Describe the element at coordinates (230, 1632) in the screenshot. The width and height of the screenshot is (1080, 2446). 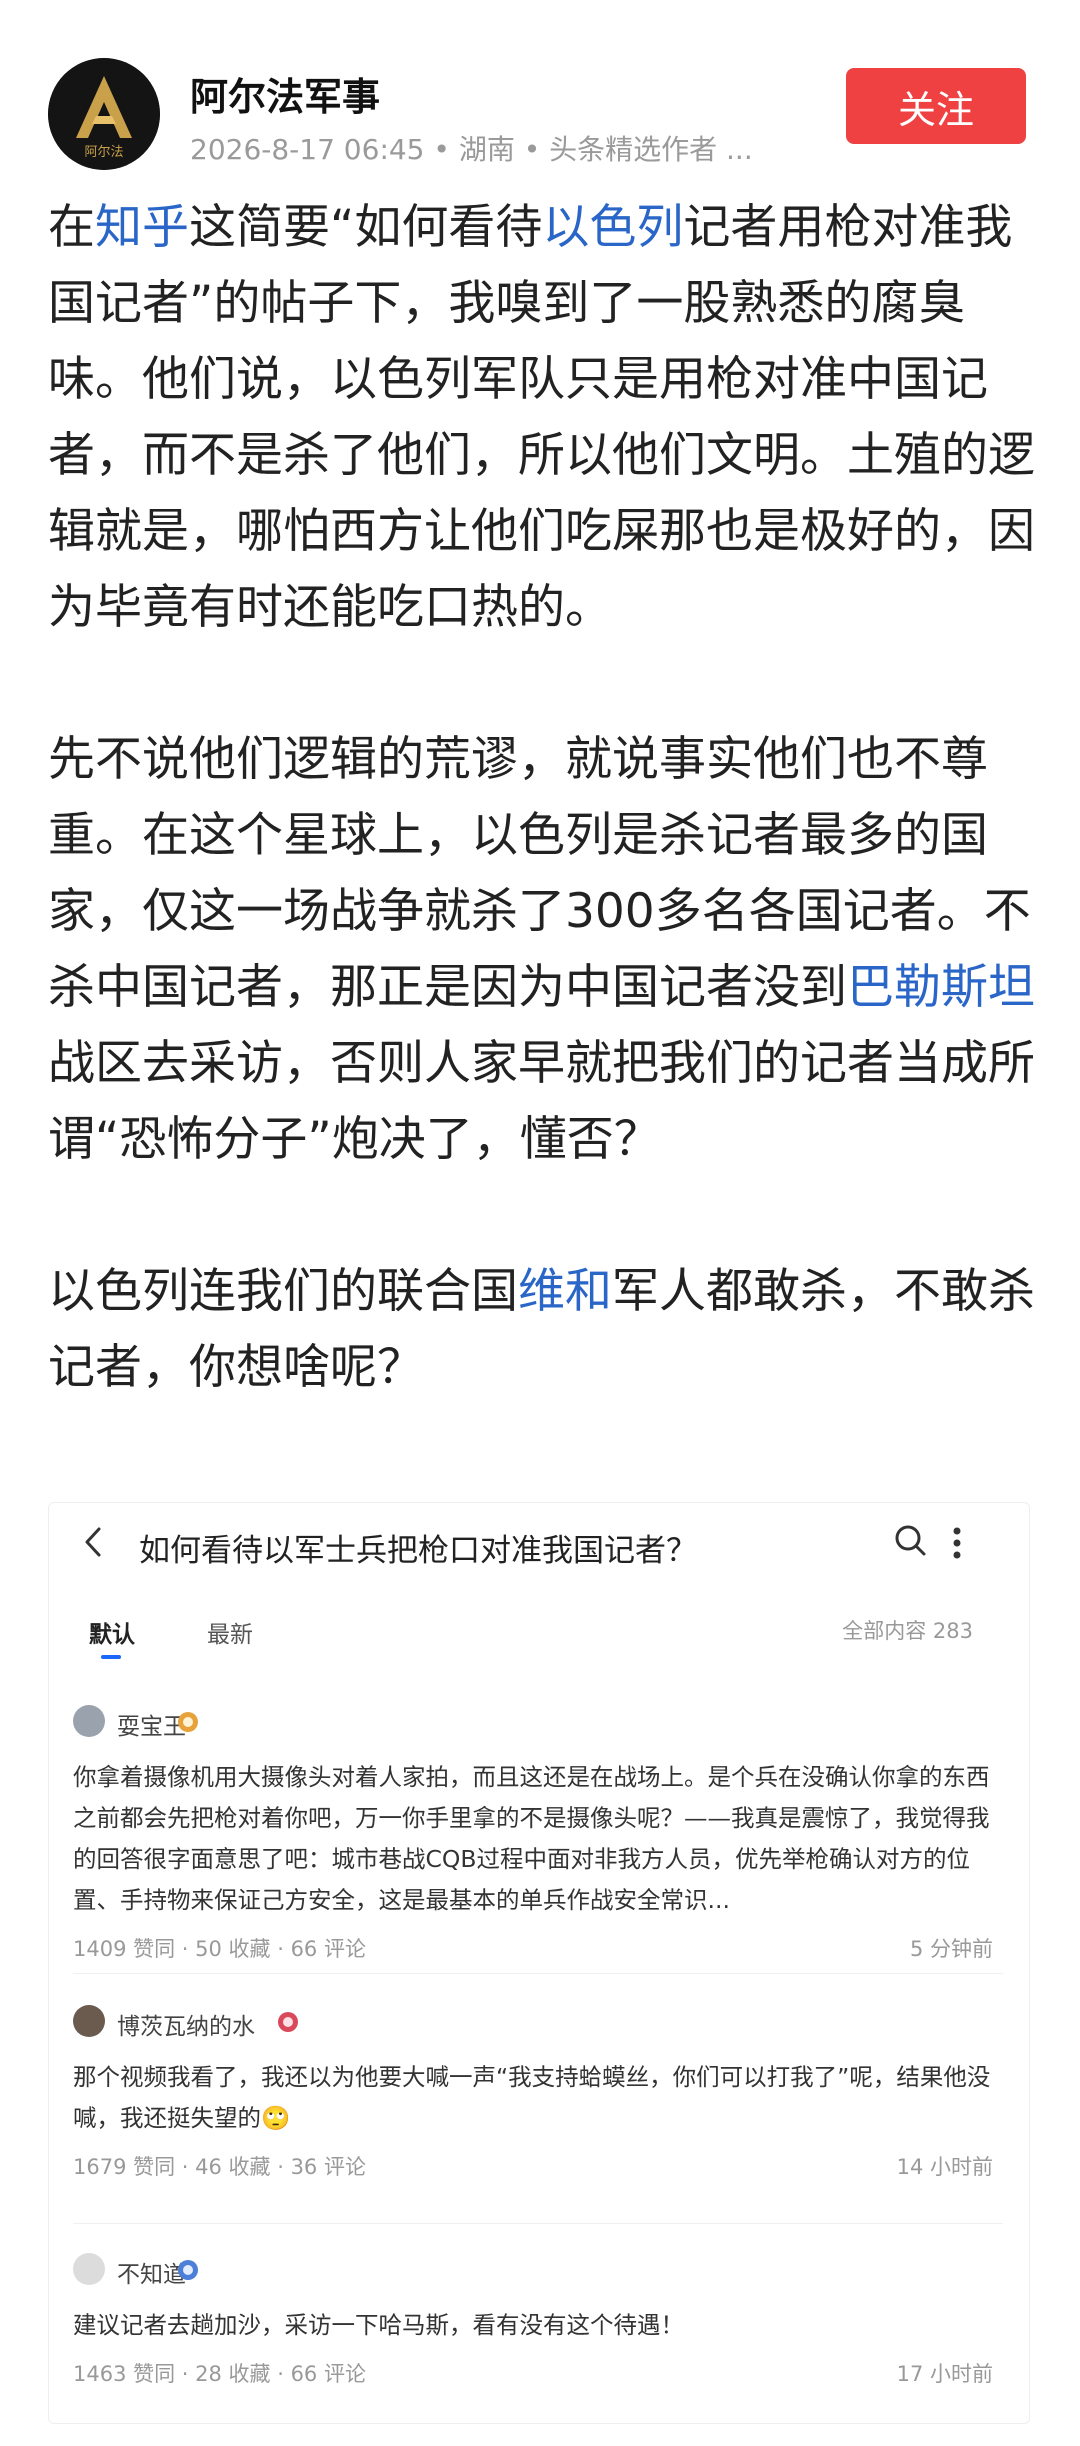
I see `tab-latest: 最新` at that location.